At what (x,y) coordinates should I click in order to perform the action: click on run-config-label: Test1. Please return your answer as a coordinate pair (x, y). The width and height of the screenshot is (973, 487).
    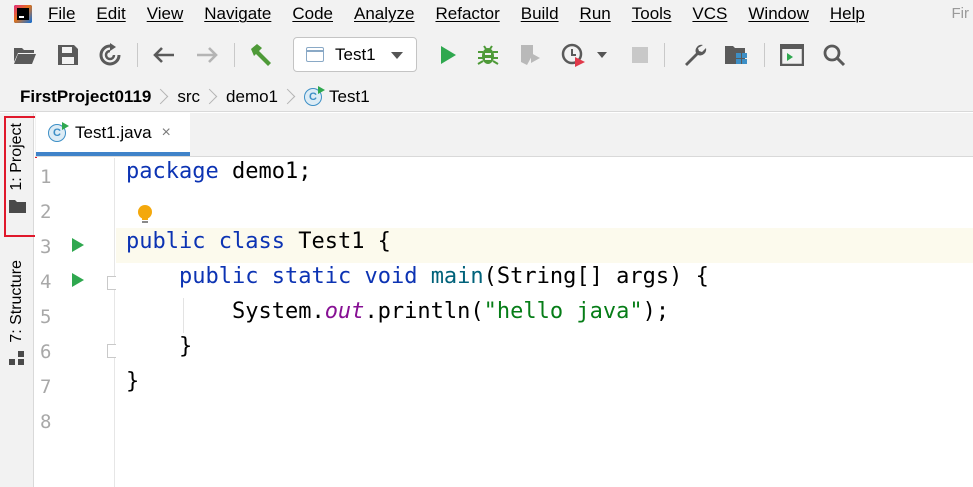
    Looking at the image, I should click on (355, 54).